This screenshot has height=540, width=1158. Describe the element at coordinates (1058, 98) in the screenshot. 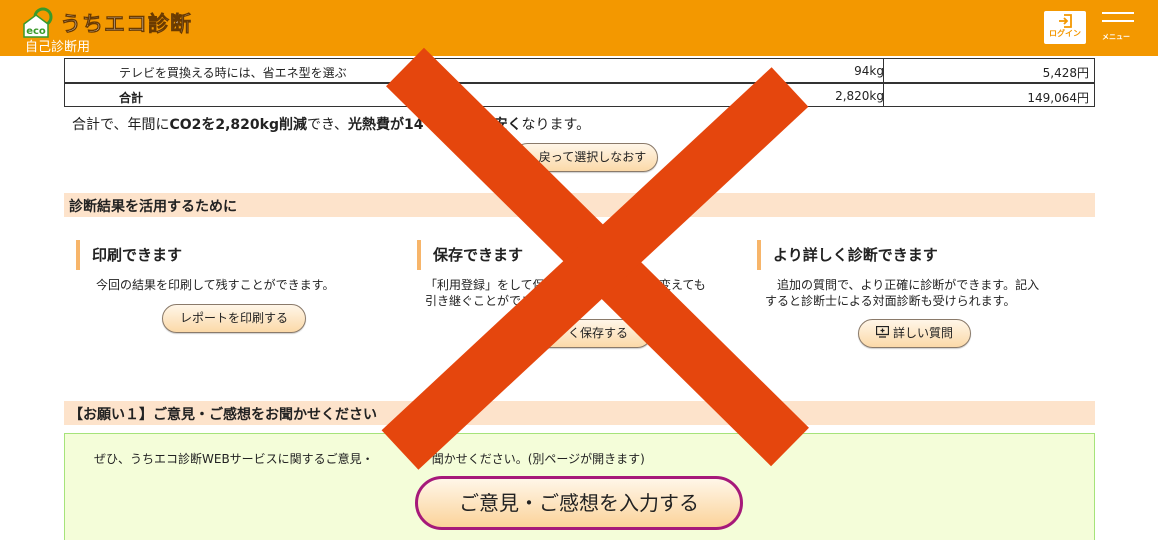

I see `total-cost: 149,064円` at that location.